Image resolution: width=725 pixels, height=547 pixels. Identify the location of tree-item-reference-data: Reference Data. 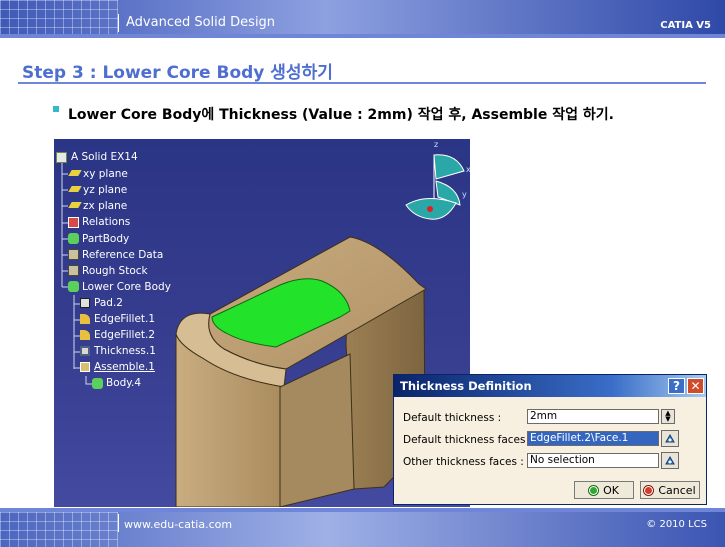
(122, 255).